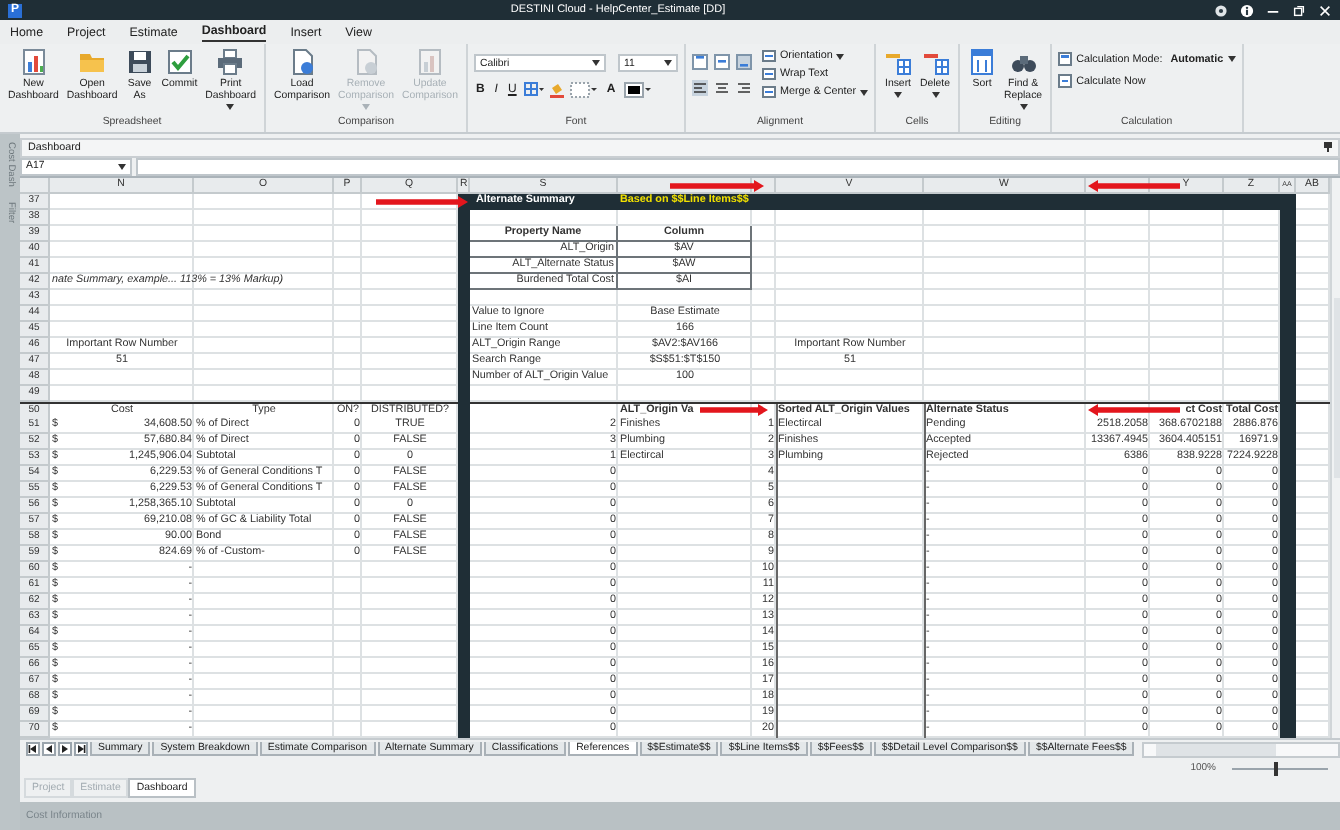 This screenshot has height=830, width=1340. What do you see at coordinates (982, 62) in the screenshot?
I see `table-icon` at bounding box center [982, 62].